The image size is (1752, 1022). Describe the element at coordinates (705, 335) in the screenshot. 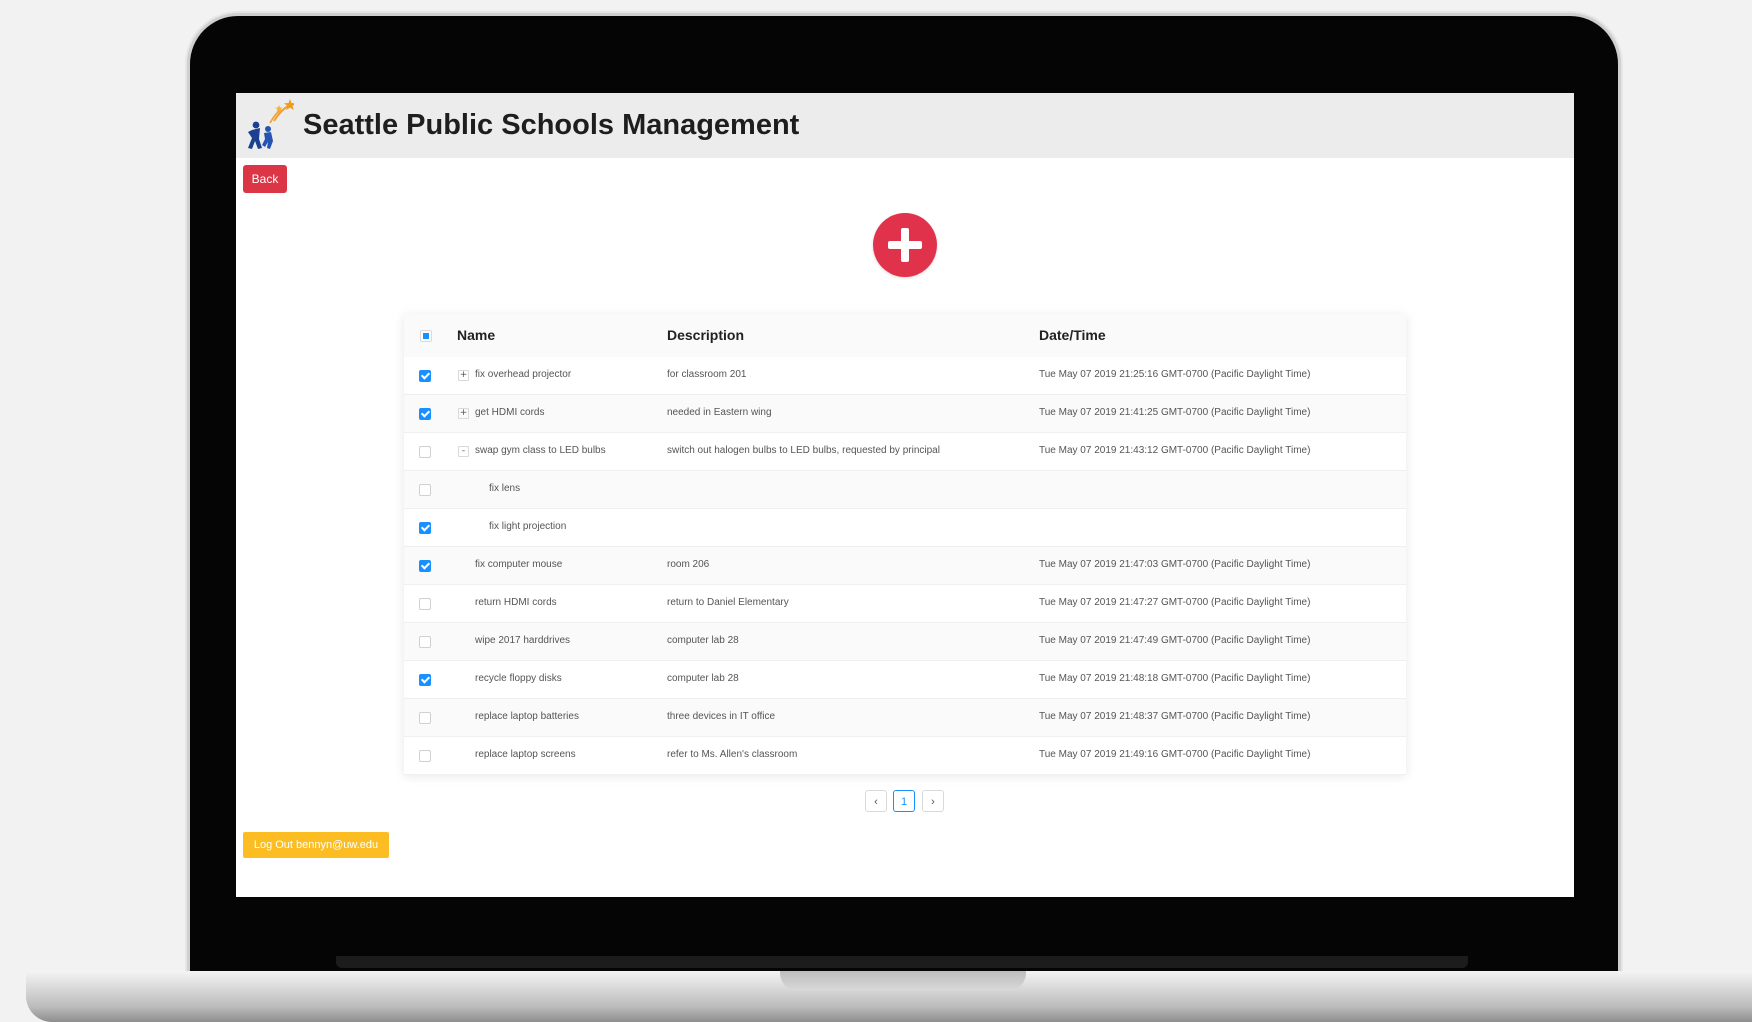

I see `column-header-description: Description` at that location.